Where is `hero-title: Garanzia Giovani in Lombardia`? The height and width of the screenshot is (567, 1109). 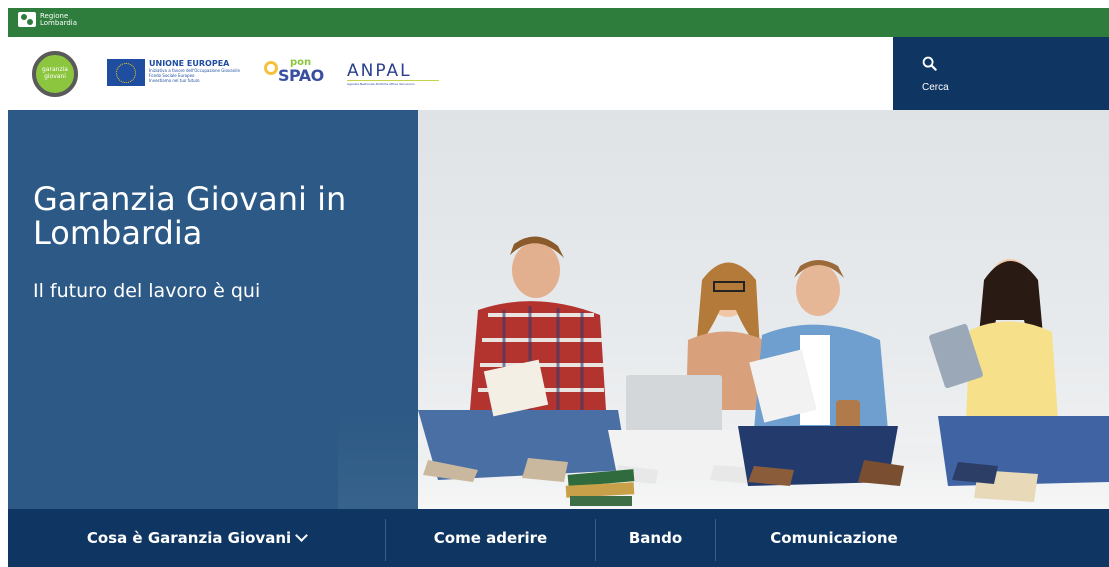 hero-title: Garanzia Giovani in Lombardia is located at coordinates (190, 216).